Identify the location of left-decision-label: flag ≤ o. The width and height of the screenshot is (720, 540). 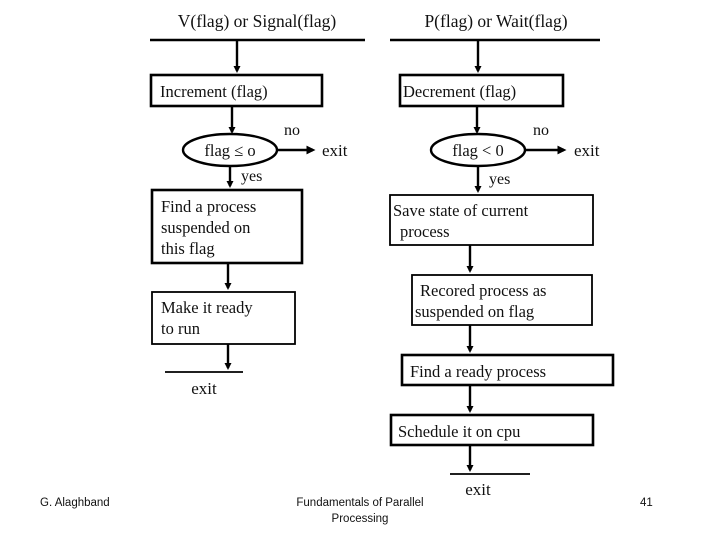
(229, 150).